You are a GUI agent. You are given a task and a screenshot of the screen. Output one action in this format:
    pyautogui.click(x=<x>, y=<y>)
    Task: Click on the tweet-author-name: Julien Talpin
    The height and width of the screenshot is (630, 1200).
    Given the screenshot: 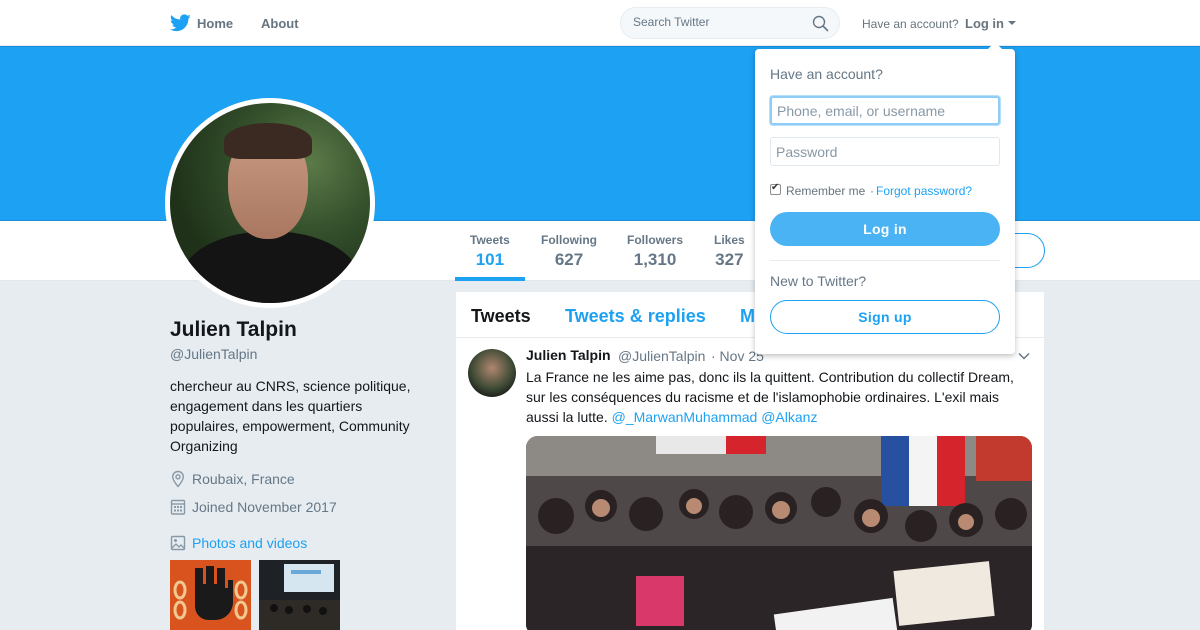 What is the action you would take?
    pyautogui.click(x=568, y=355)
    